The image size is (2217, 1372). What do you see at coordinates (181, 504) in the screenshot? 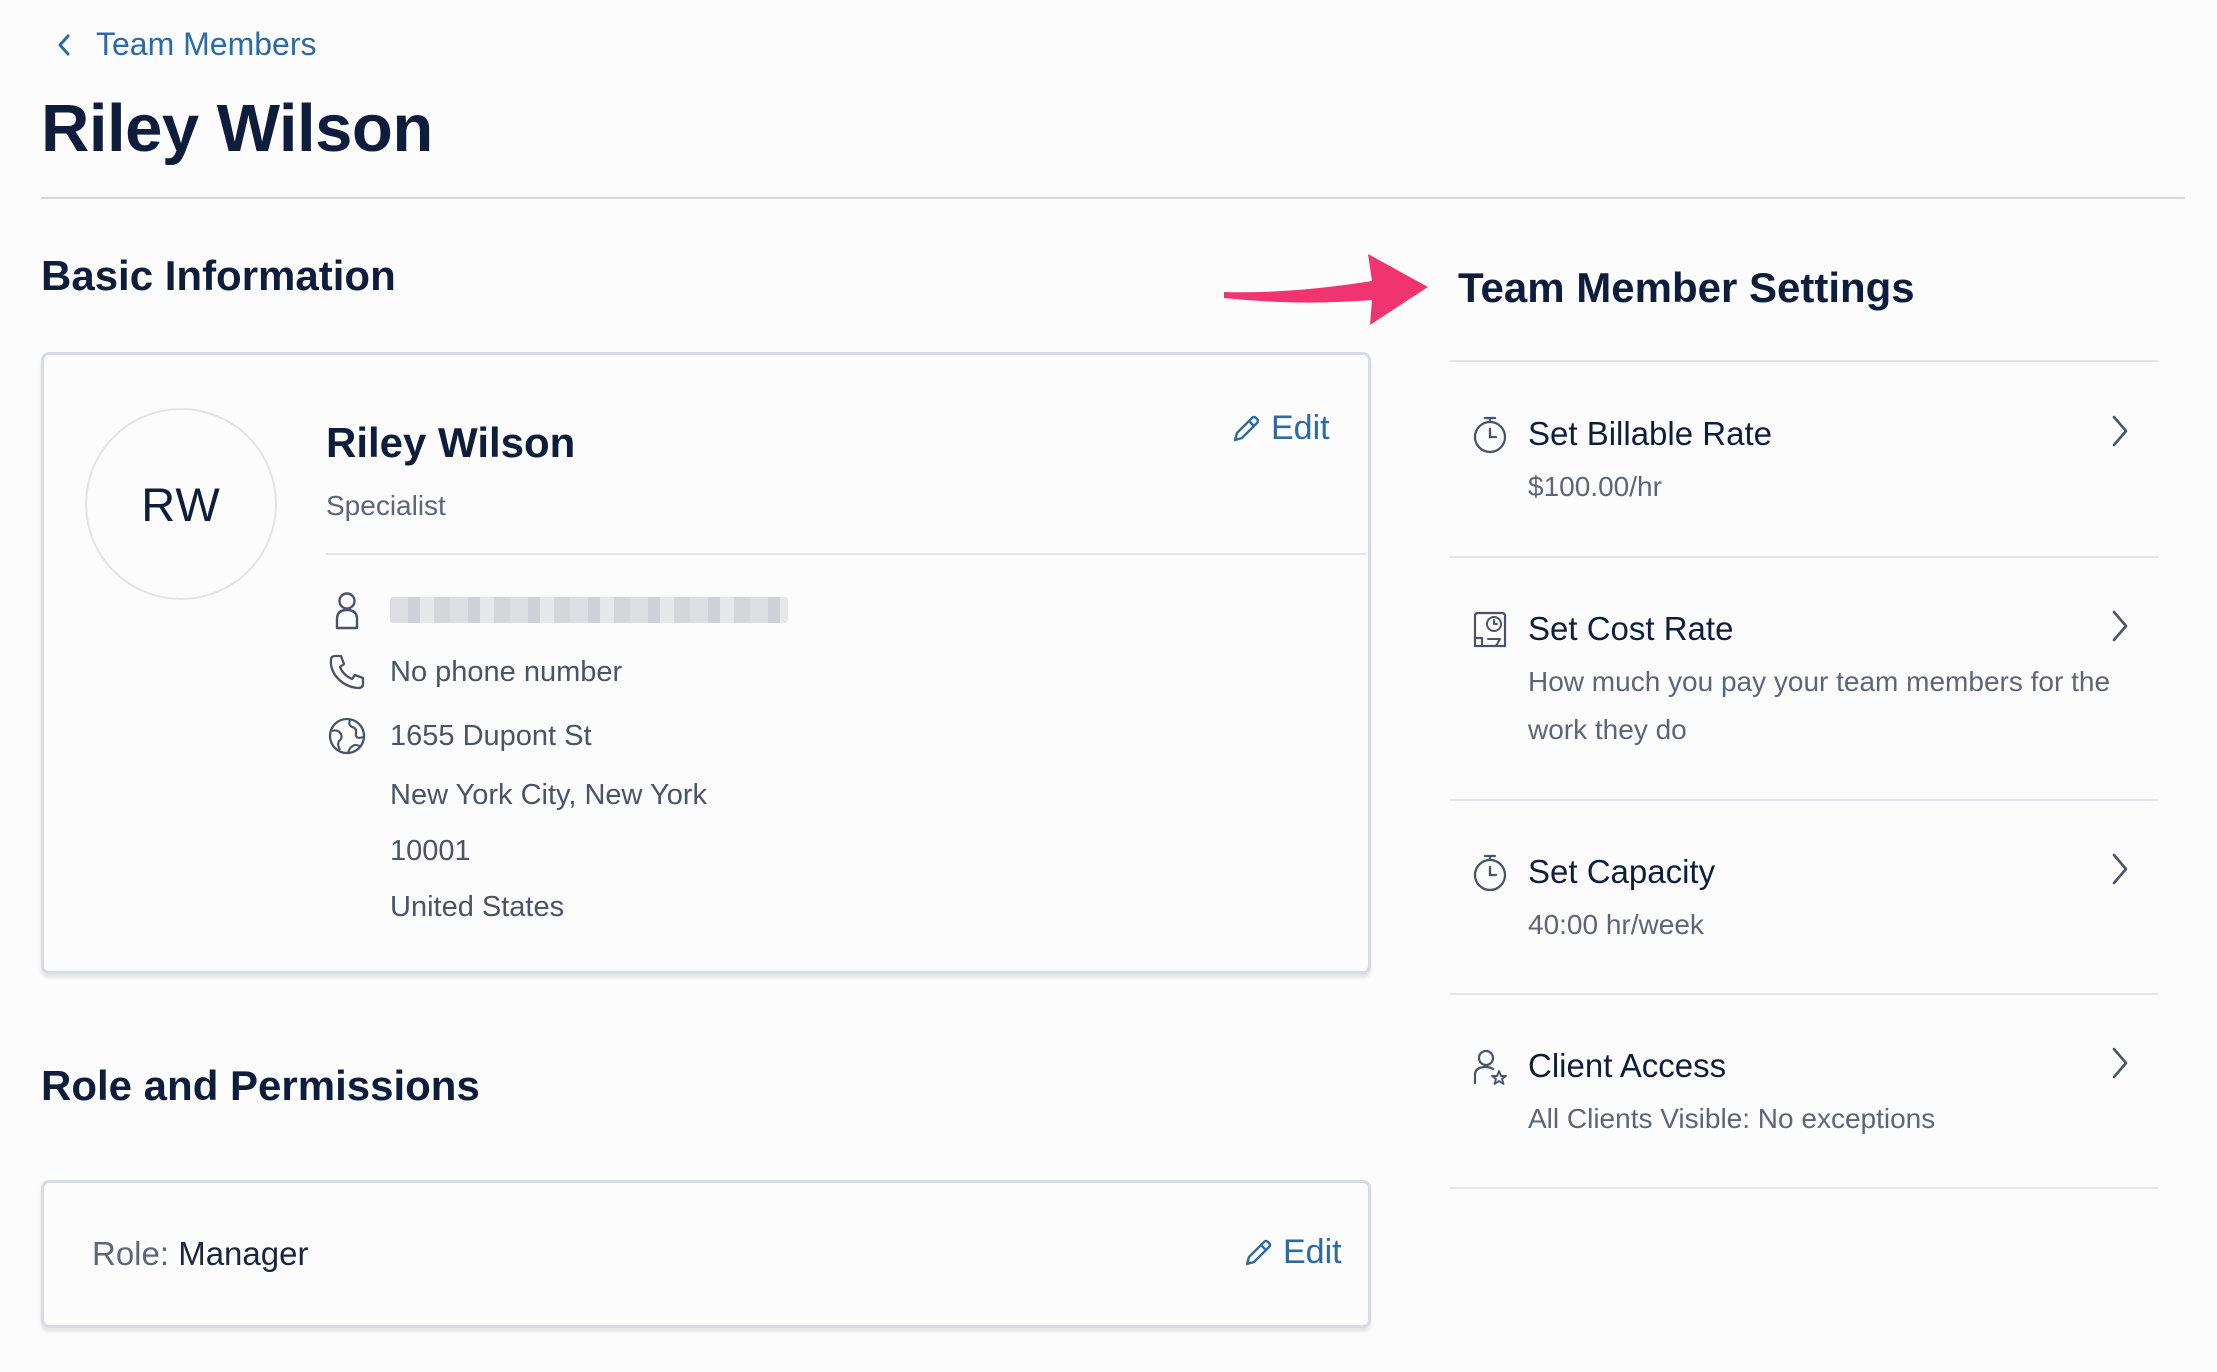
I see `avatar: RW` at bounding box center [181, 504].